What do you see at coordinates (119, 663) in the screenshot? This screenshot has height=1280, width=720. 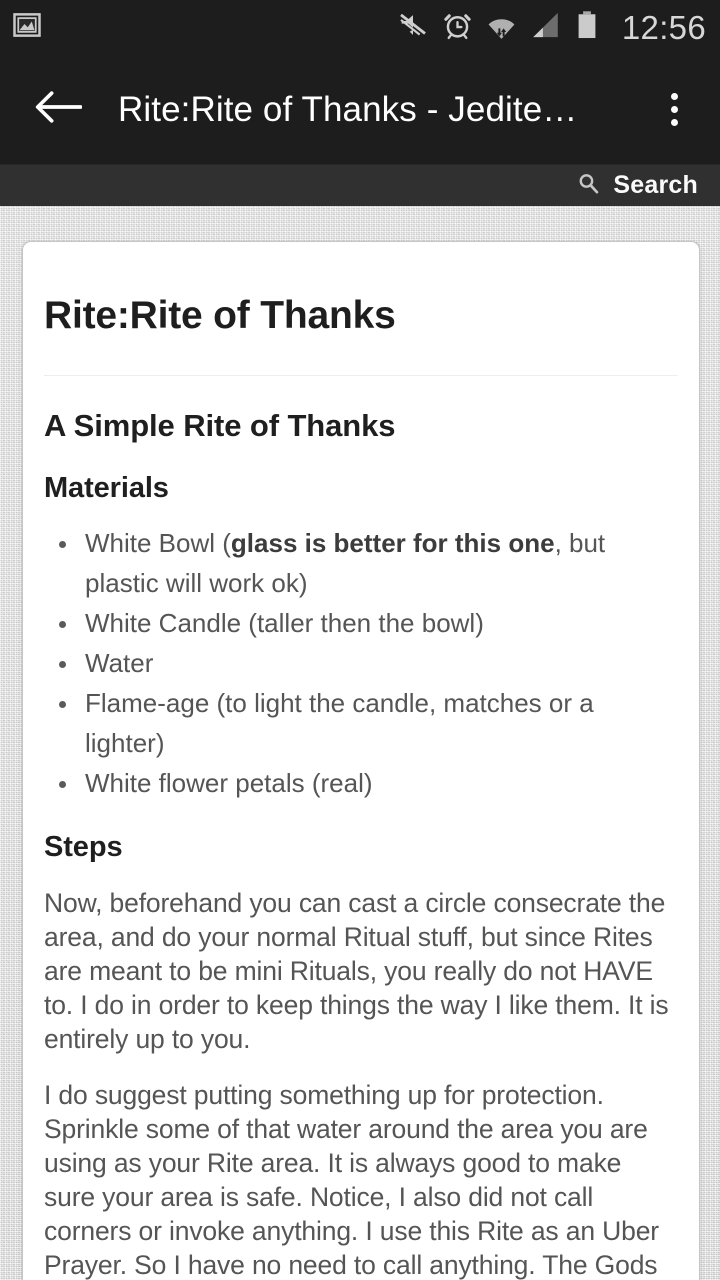 I see `list-item-text: Water` at bounding box center [119, 663].